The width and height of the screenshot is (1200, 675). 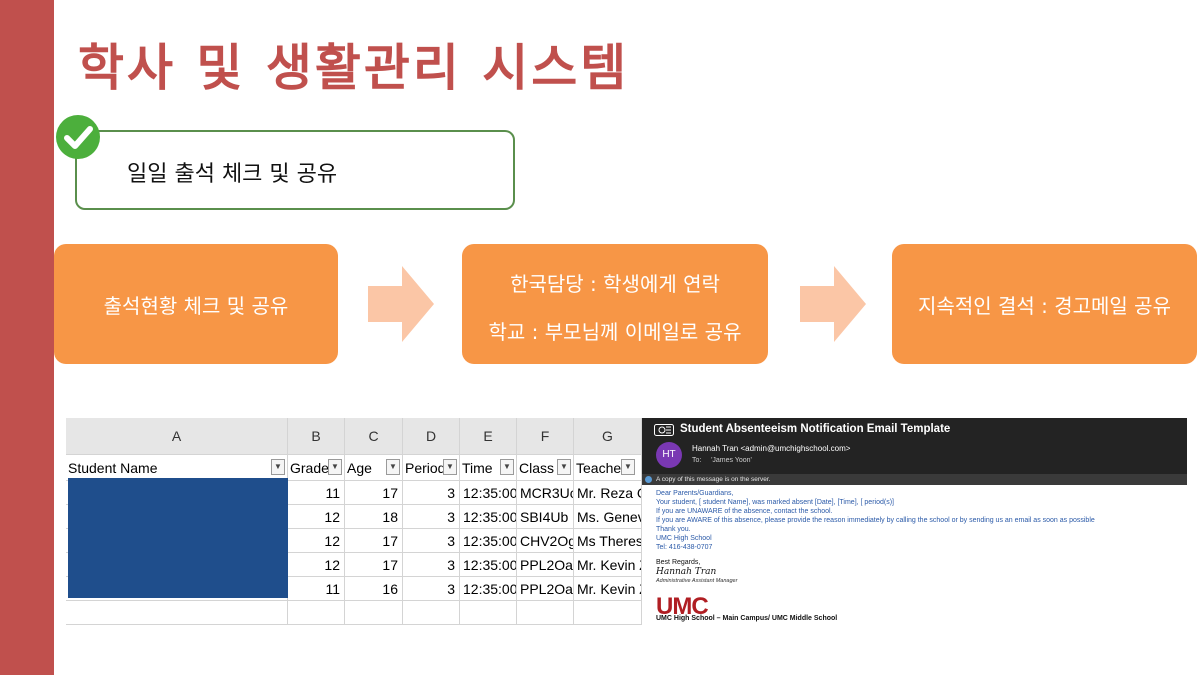 I want to click on email-recipient-row: To: 'James Yoon', so click(x=722, y=460).